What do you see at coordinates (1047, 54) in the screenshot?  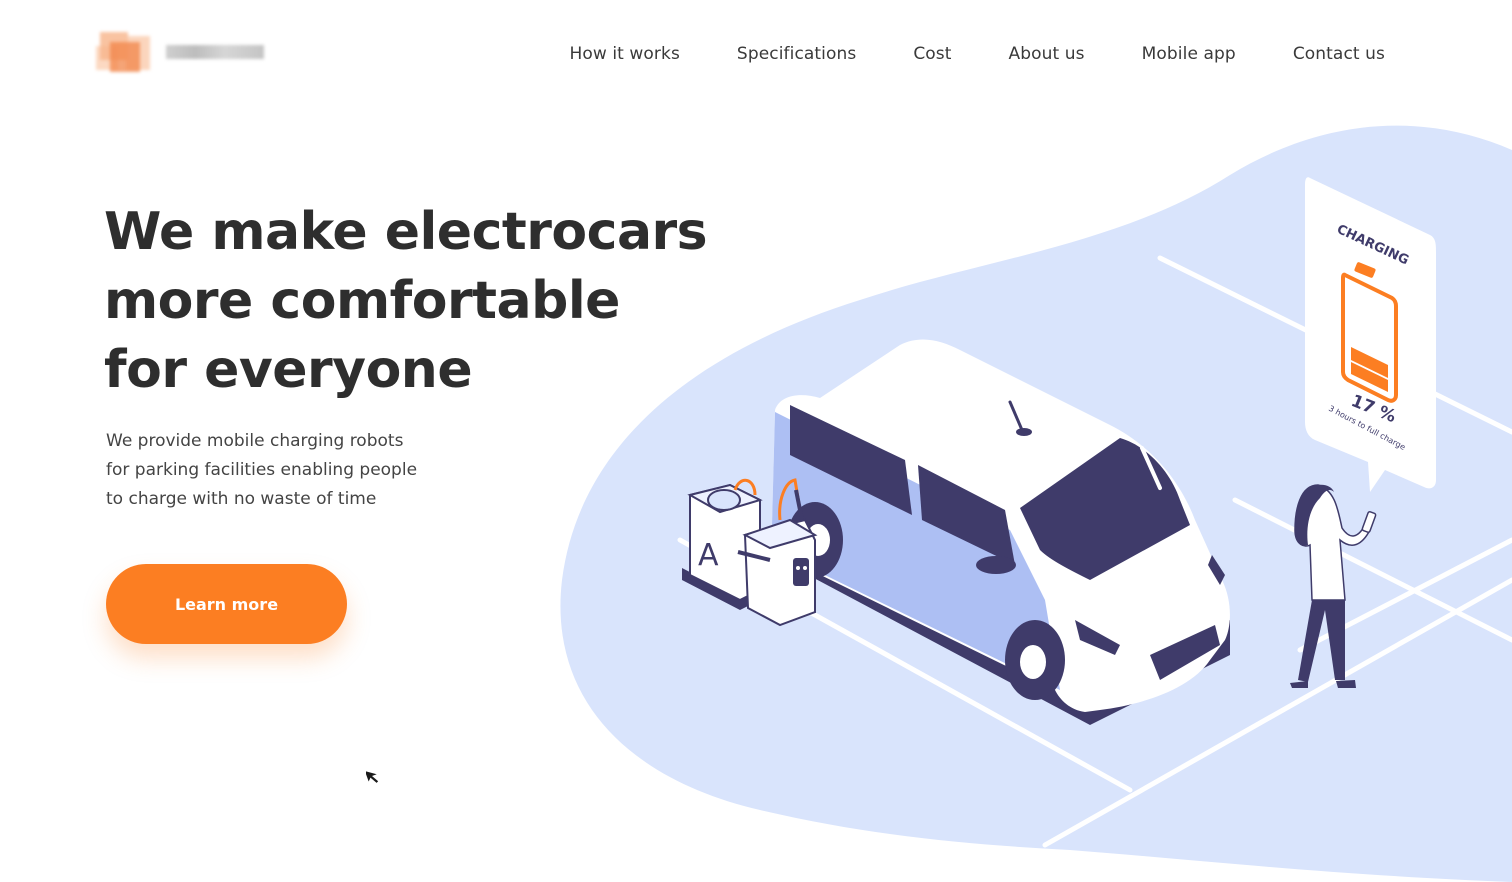 I see `nav-link-about-us: About us` at bounding box center [1047, 54].